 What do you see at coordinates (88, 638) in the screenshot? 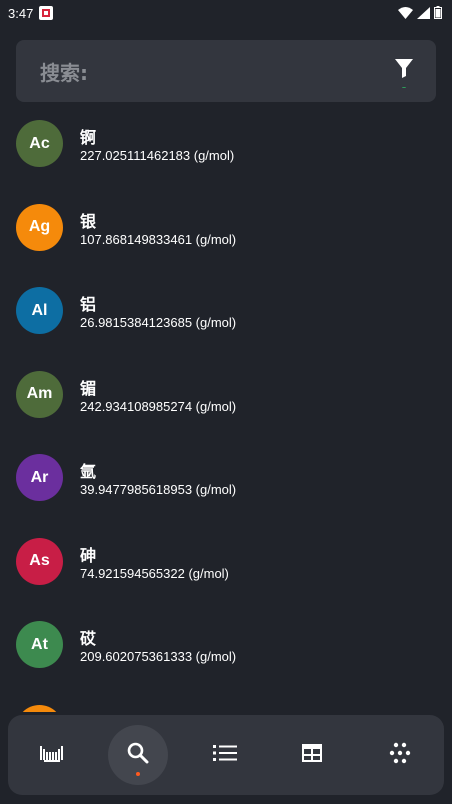
I see `element-name: 砹` at bounding box center [88, 638].